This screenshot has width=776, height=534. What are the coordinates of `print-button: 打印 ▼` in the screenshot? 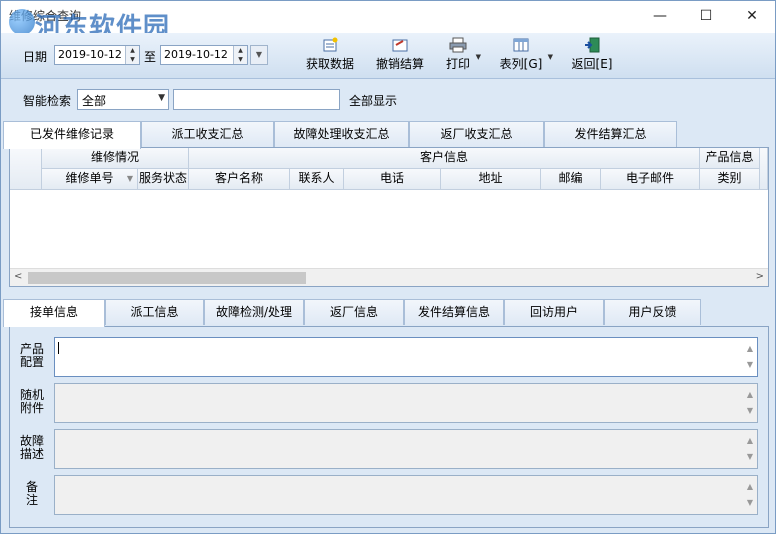 It's located at (463, 57).